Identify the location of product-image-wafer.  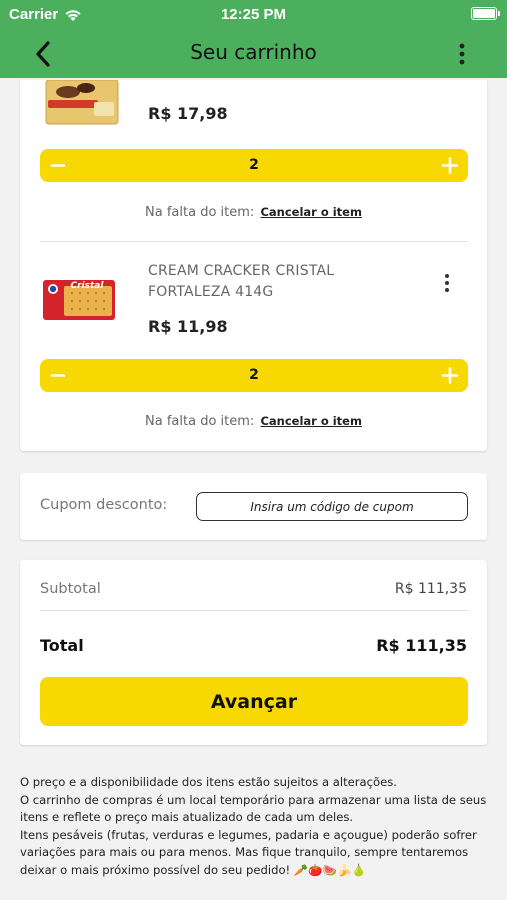
(81, 106).